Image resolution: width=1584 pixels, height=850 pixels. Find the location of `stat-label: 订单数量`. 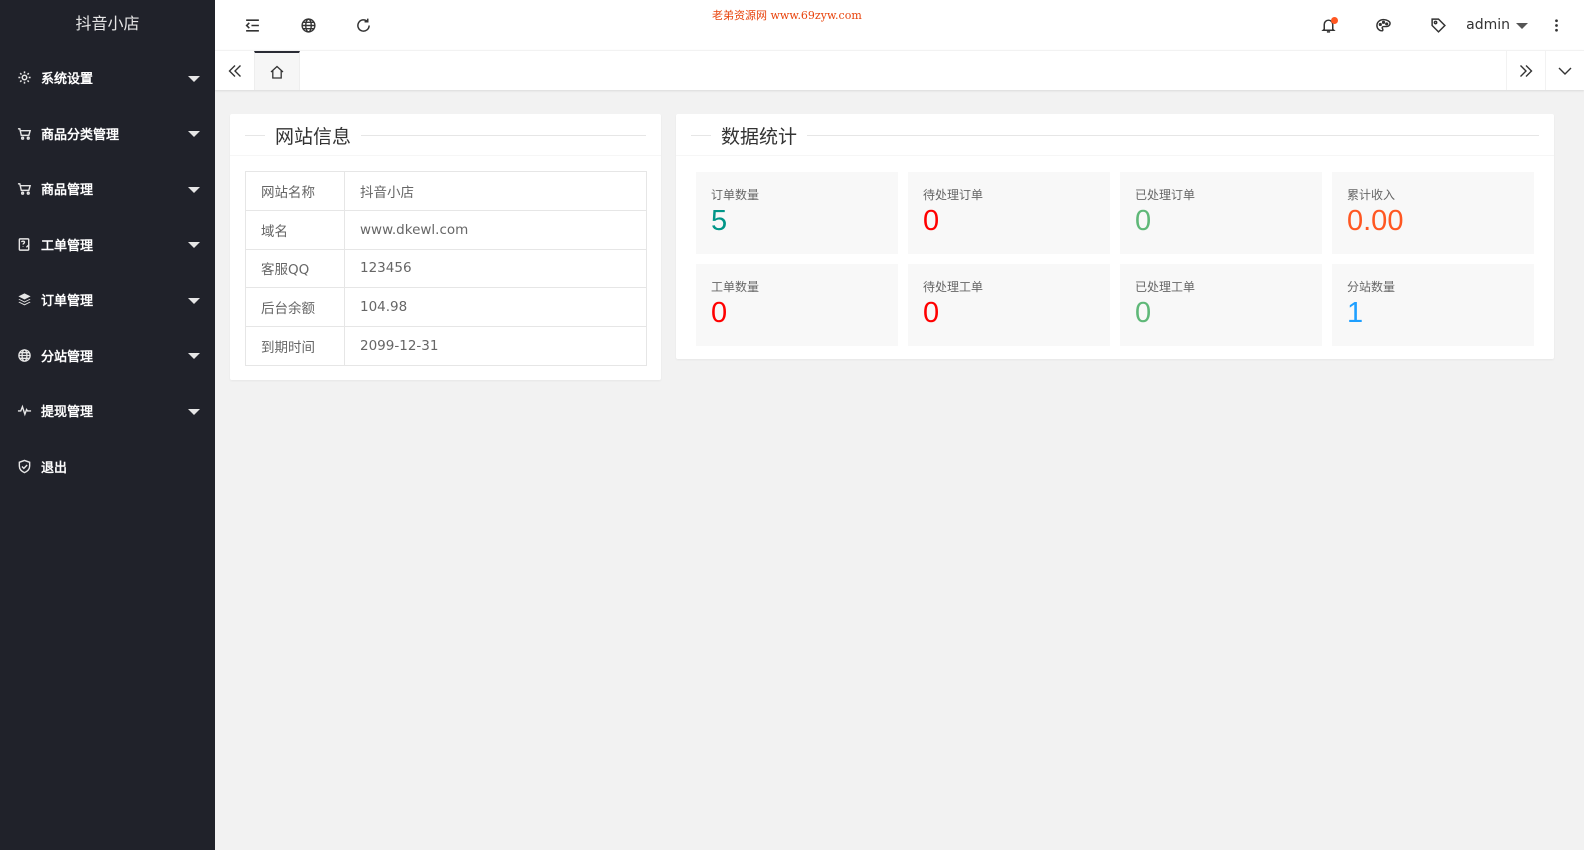

stat-label: 订单数量 is located at coordinates (735, 195).